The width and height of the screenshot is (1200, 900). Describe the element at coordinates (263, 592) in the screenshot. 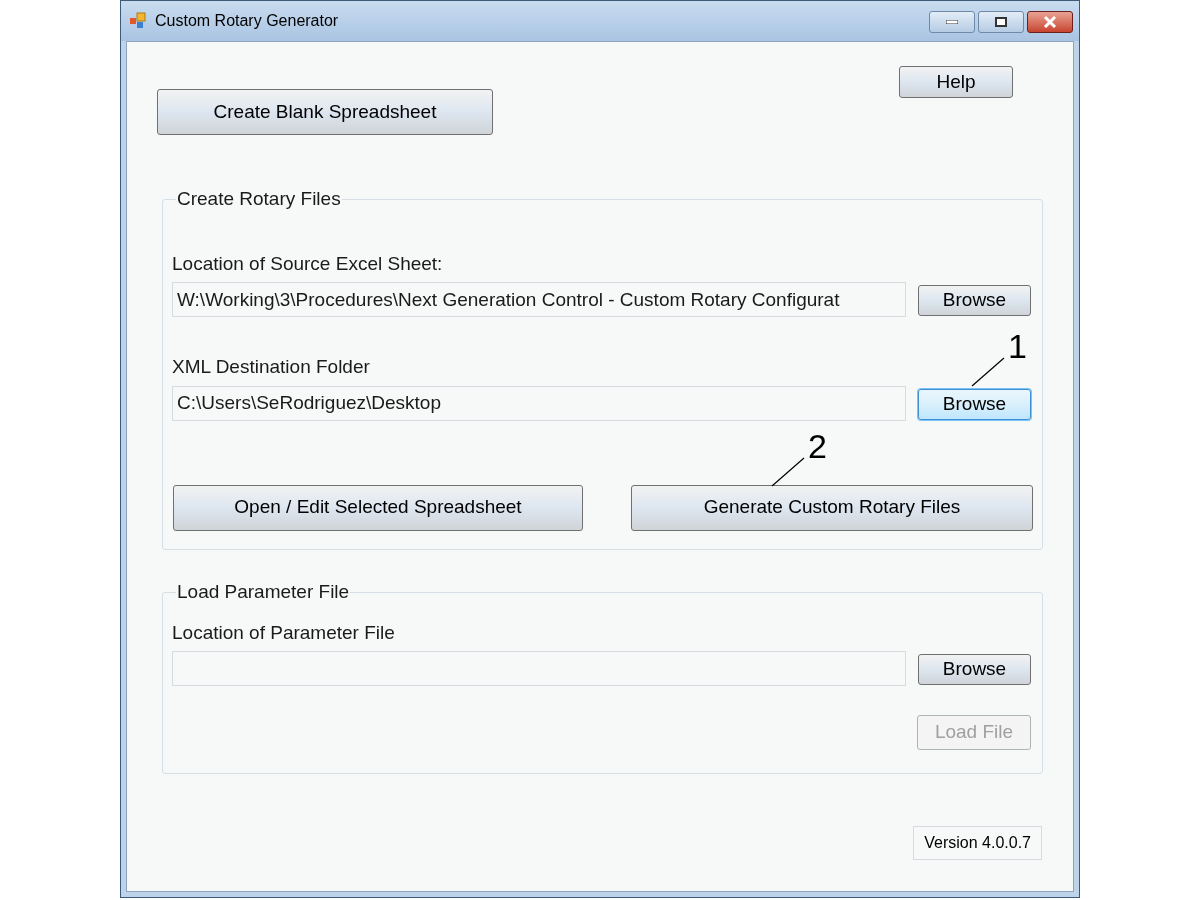

I see `group-title: Load Parameter File` at that location.